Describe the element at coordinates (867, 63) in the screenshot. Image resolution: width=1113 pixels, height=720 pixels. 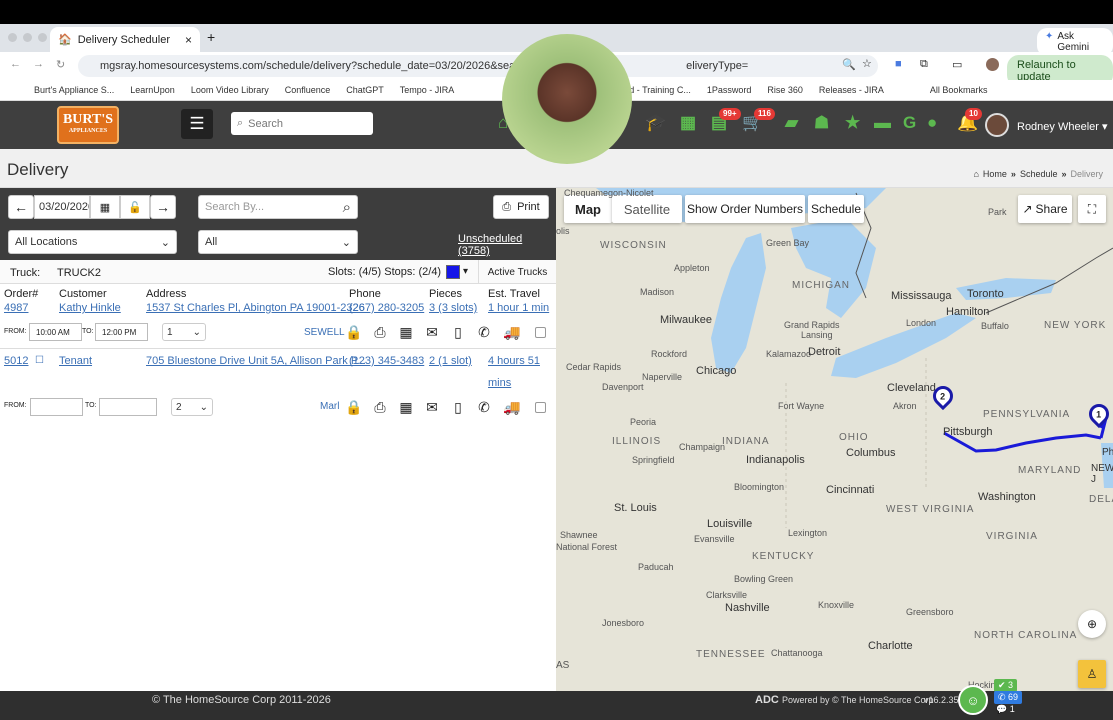
I see `star-icon: ☆` at that location.